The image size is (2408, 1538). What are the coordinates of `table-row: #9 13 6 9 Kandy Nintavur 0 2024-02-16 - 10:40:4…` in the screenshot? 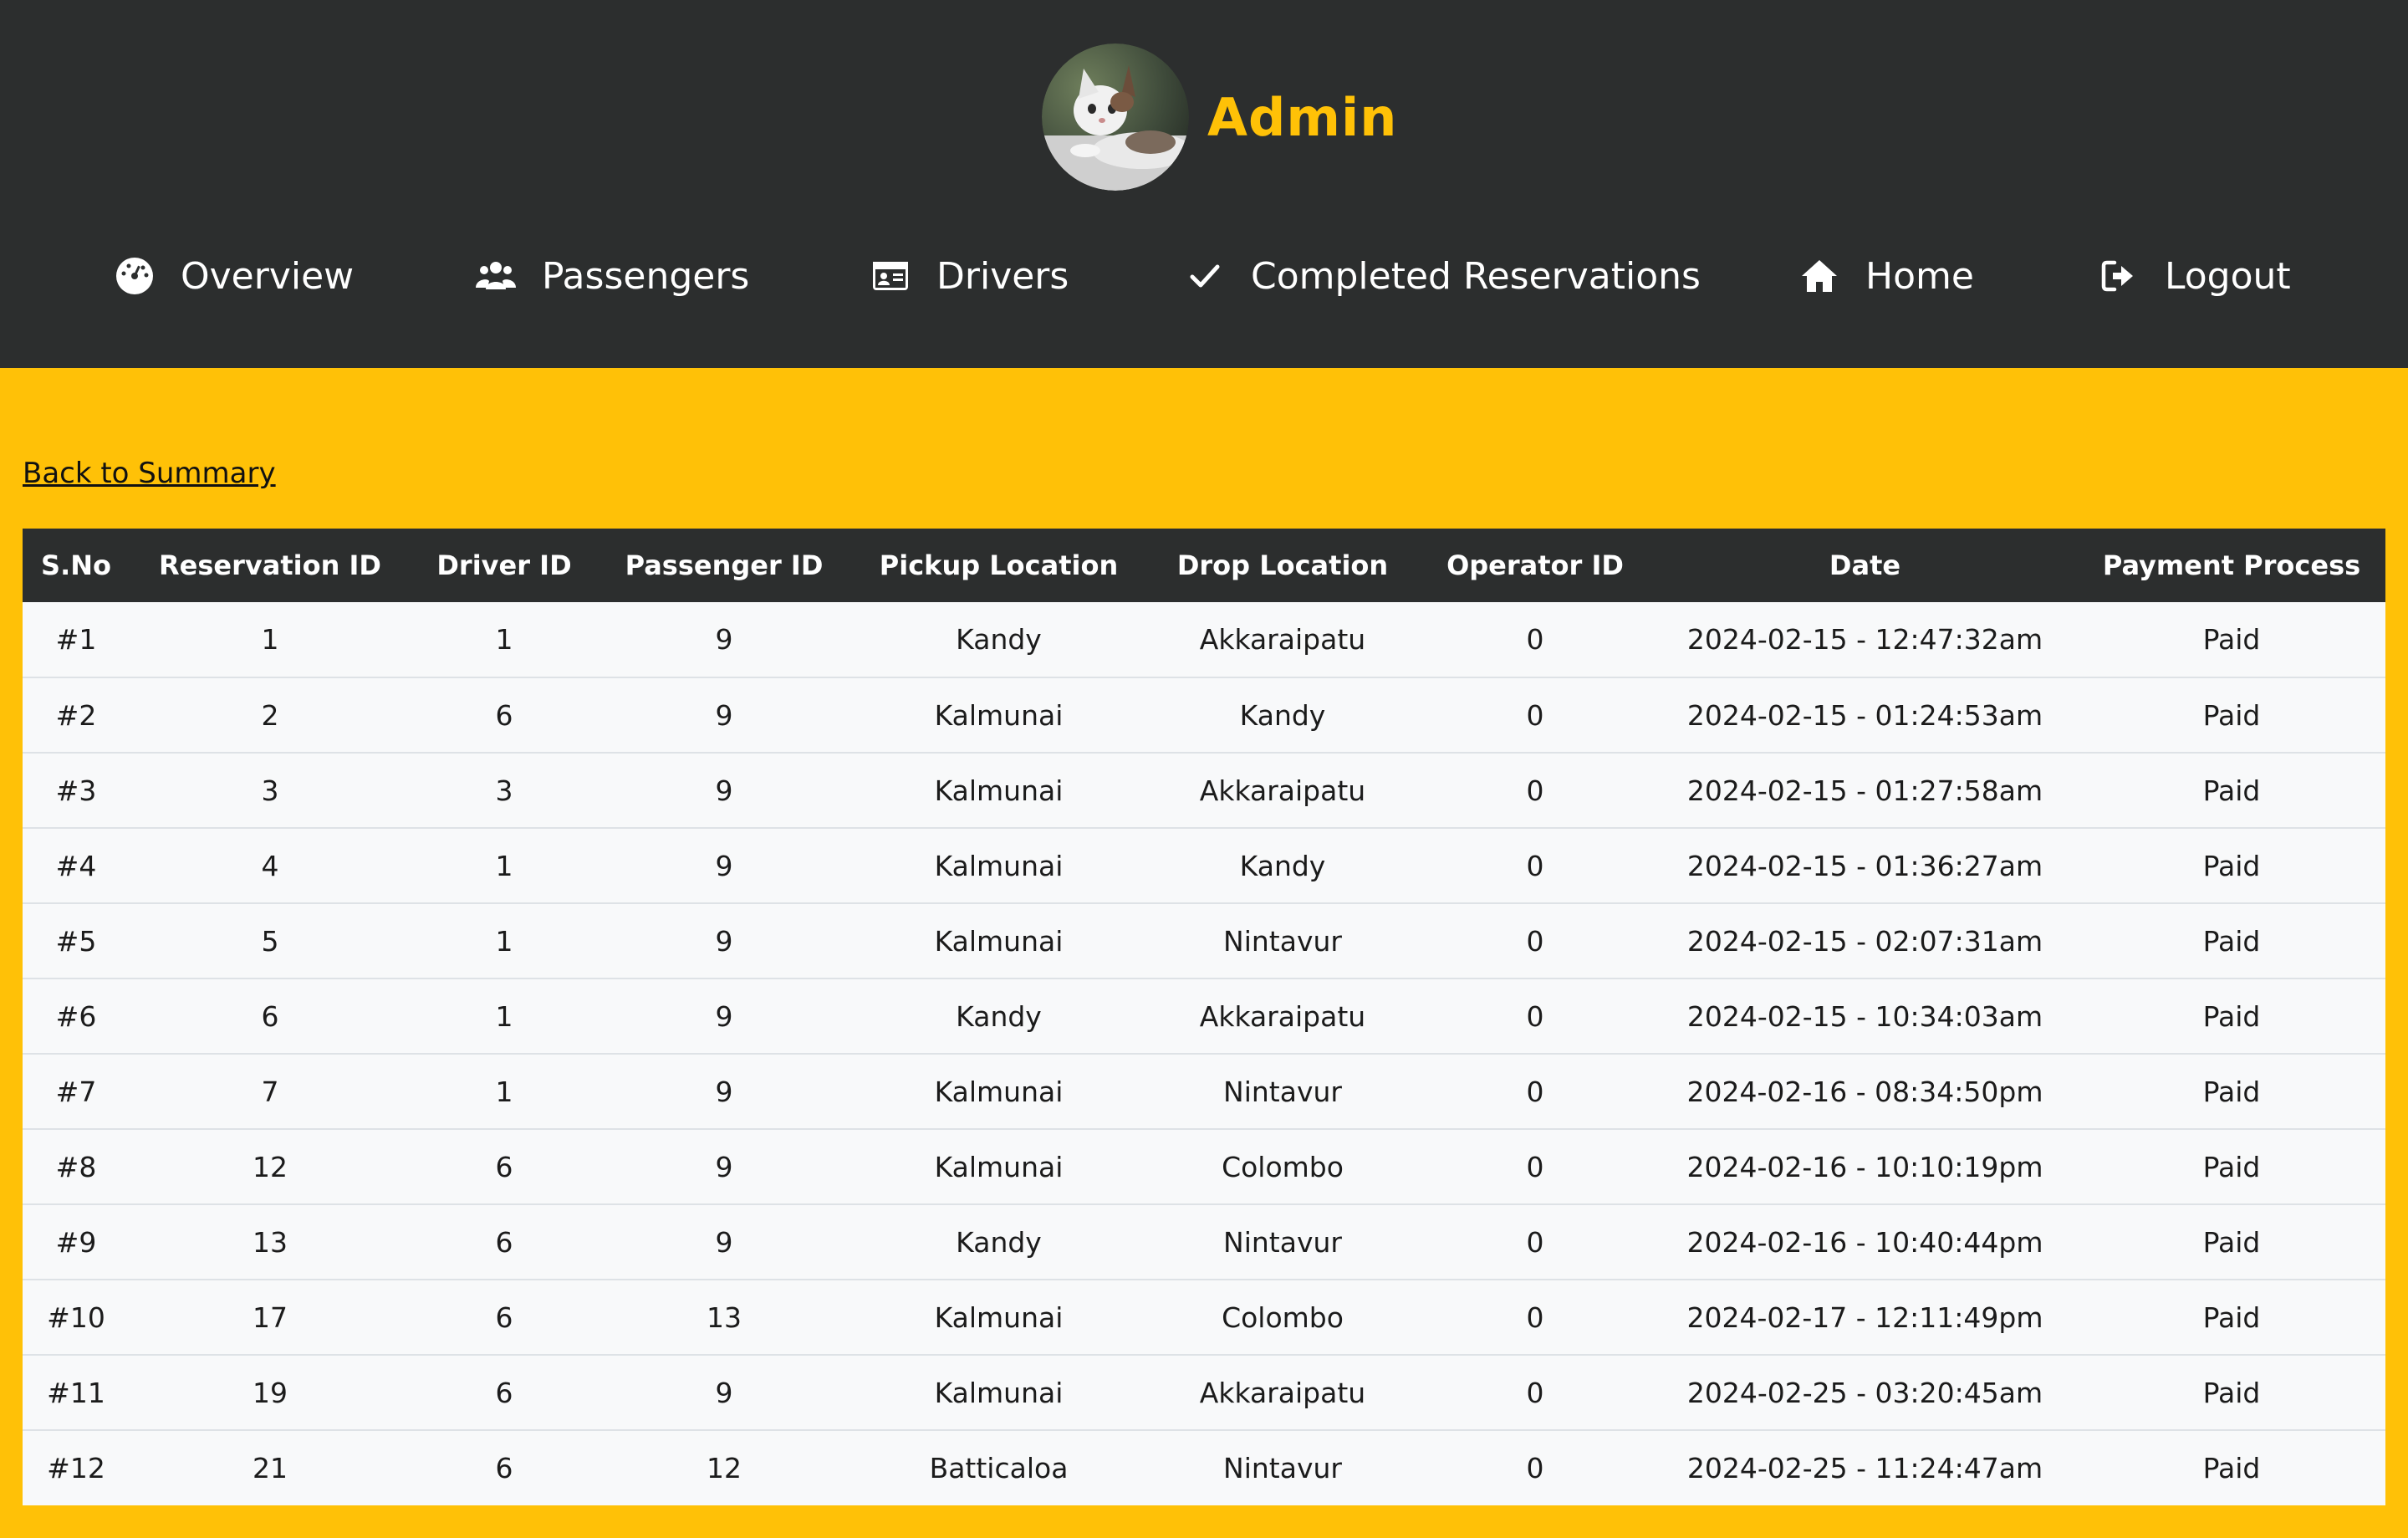 It's located at (1204, 1242).